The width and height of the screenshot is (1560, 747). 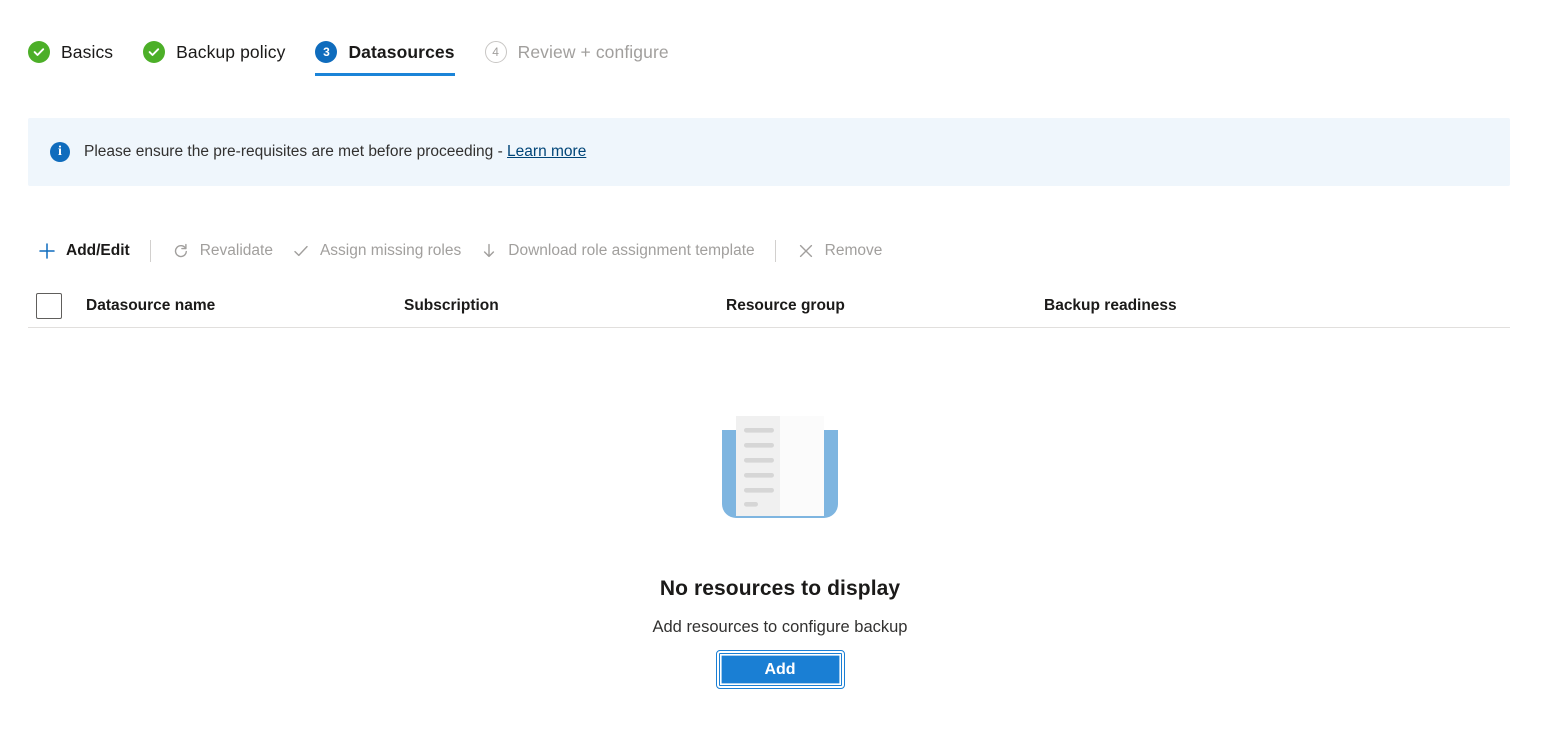 What do you see at coordinates (245, 306) in the screenshot?
I see `column-header-datasource-name: Datasource name` at bounding box center [245, 306].